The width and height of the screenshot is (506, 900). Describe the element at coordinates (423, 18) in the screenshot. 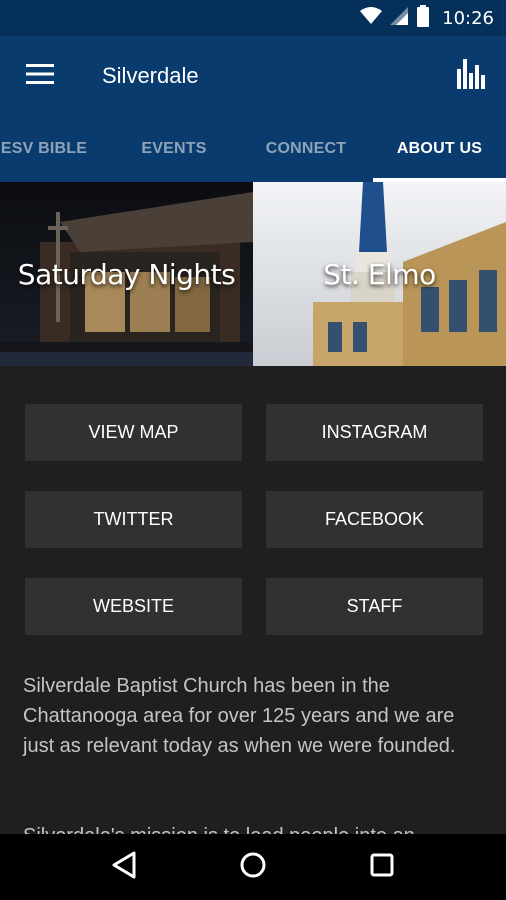

I see `battery-icon` at that location.